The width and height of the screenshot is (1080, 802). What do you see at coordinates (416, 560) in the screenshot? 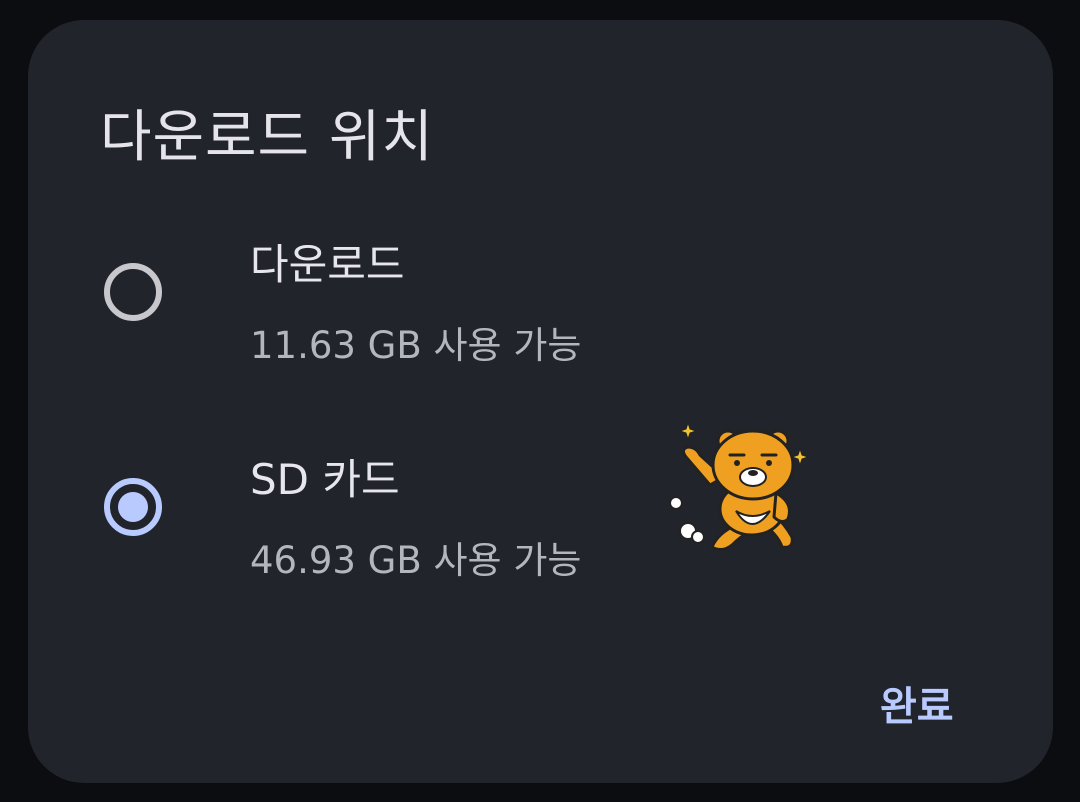
I see `option-sd-card-available: 46.93 GB 사용 가능` at bounding box center [416, 560].